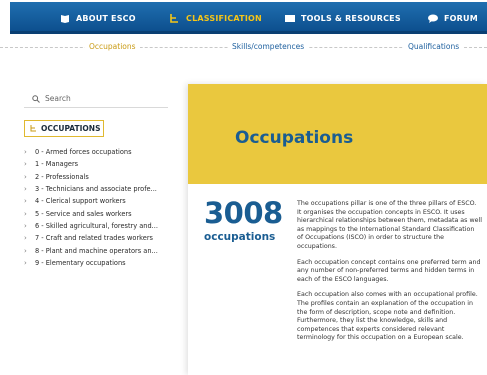  I want to click on nav-forum: FORUM, so click(453, 18).